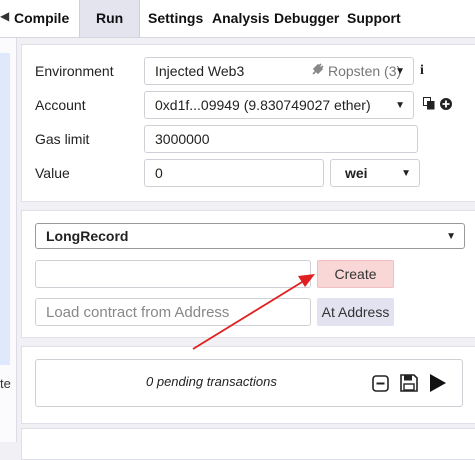 This screenshot has width=475, height=460. What do you see at coordinates (306, 280) in the screenshot?
I see `annotation-arrow-head` at bounding box center [306, 280].